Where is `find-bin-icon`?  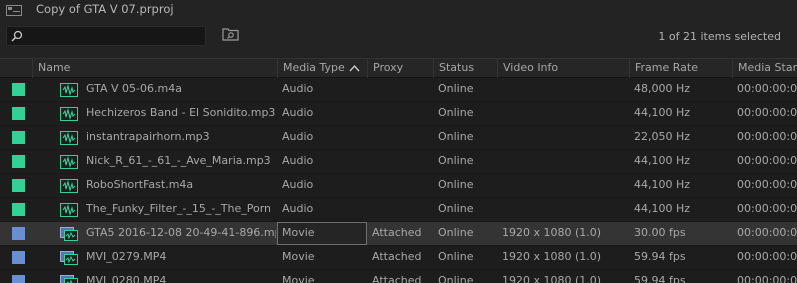
find-bin-icon is located at coordinates (230, 34).